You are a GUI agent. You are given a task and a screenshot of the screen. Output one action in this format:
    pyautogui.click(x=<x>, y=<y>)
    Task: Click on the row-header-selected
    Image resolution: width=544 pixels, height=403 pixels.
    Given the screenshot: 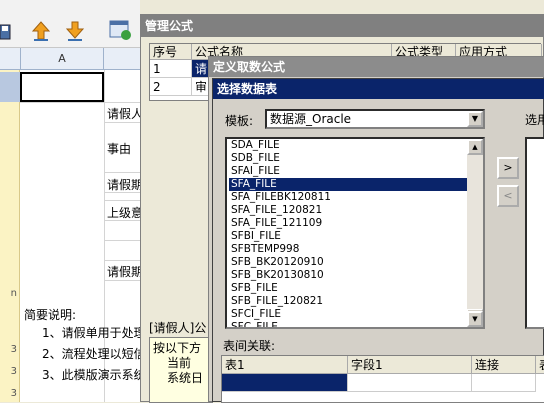 What is the action you would take?
    pyautogui.click(x=10, y=87)
    